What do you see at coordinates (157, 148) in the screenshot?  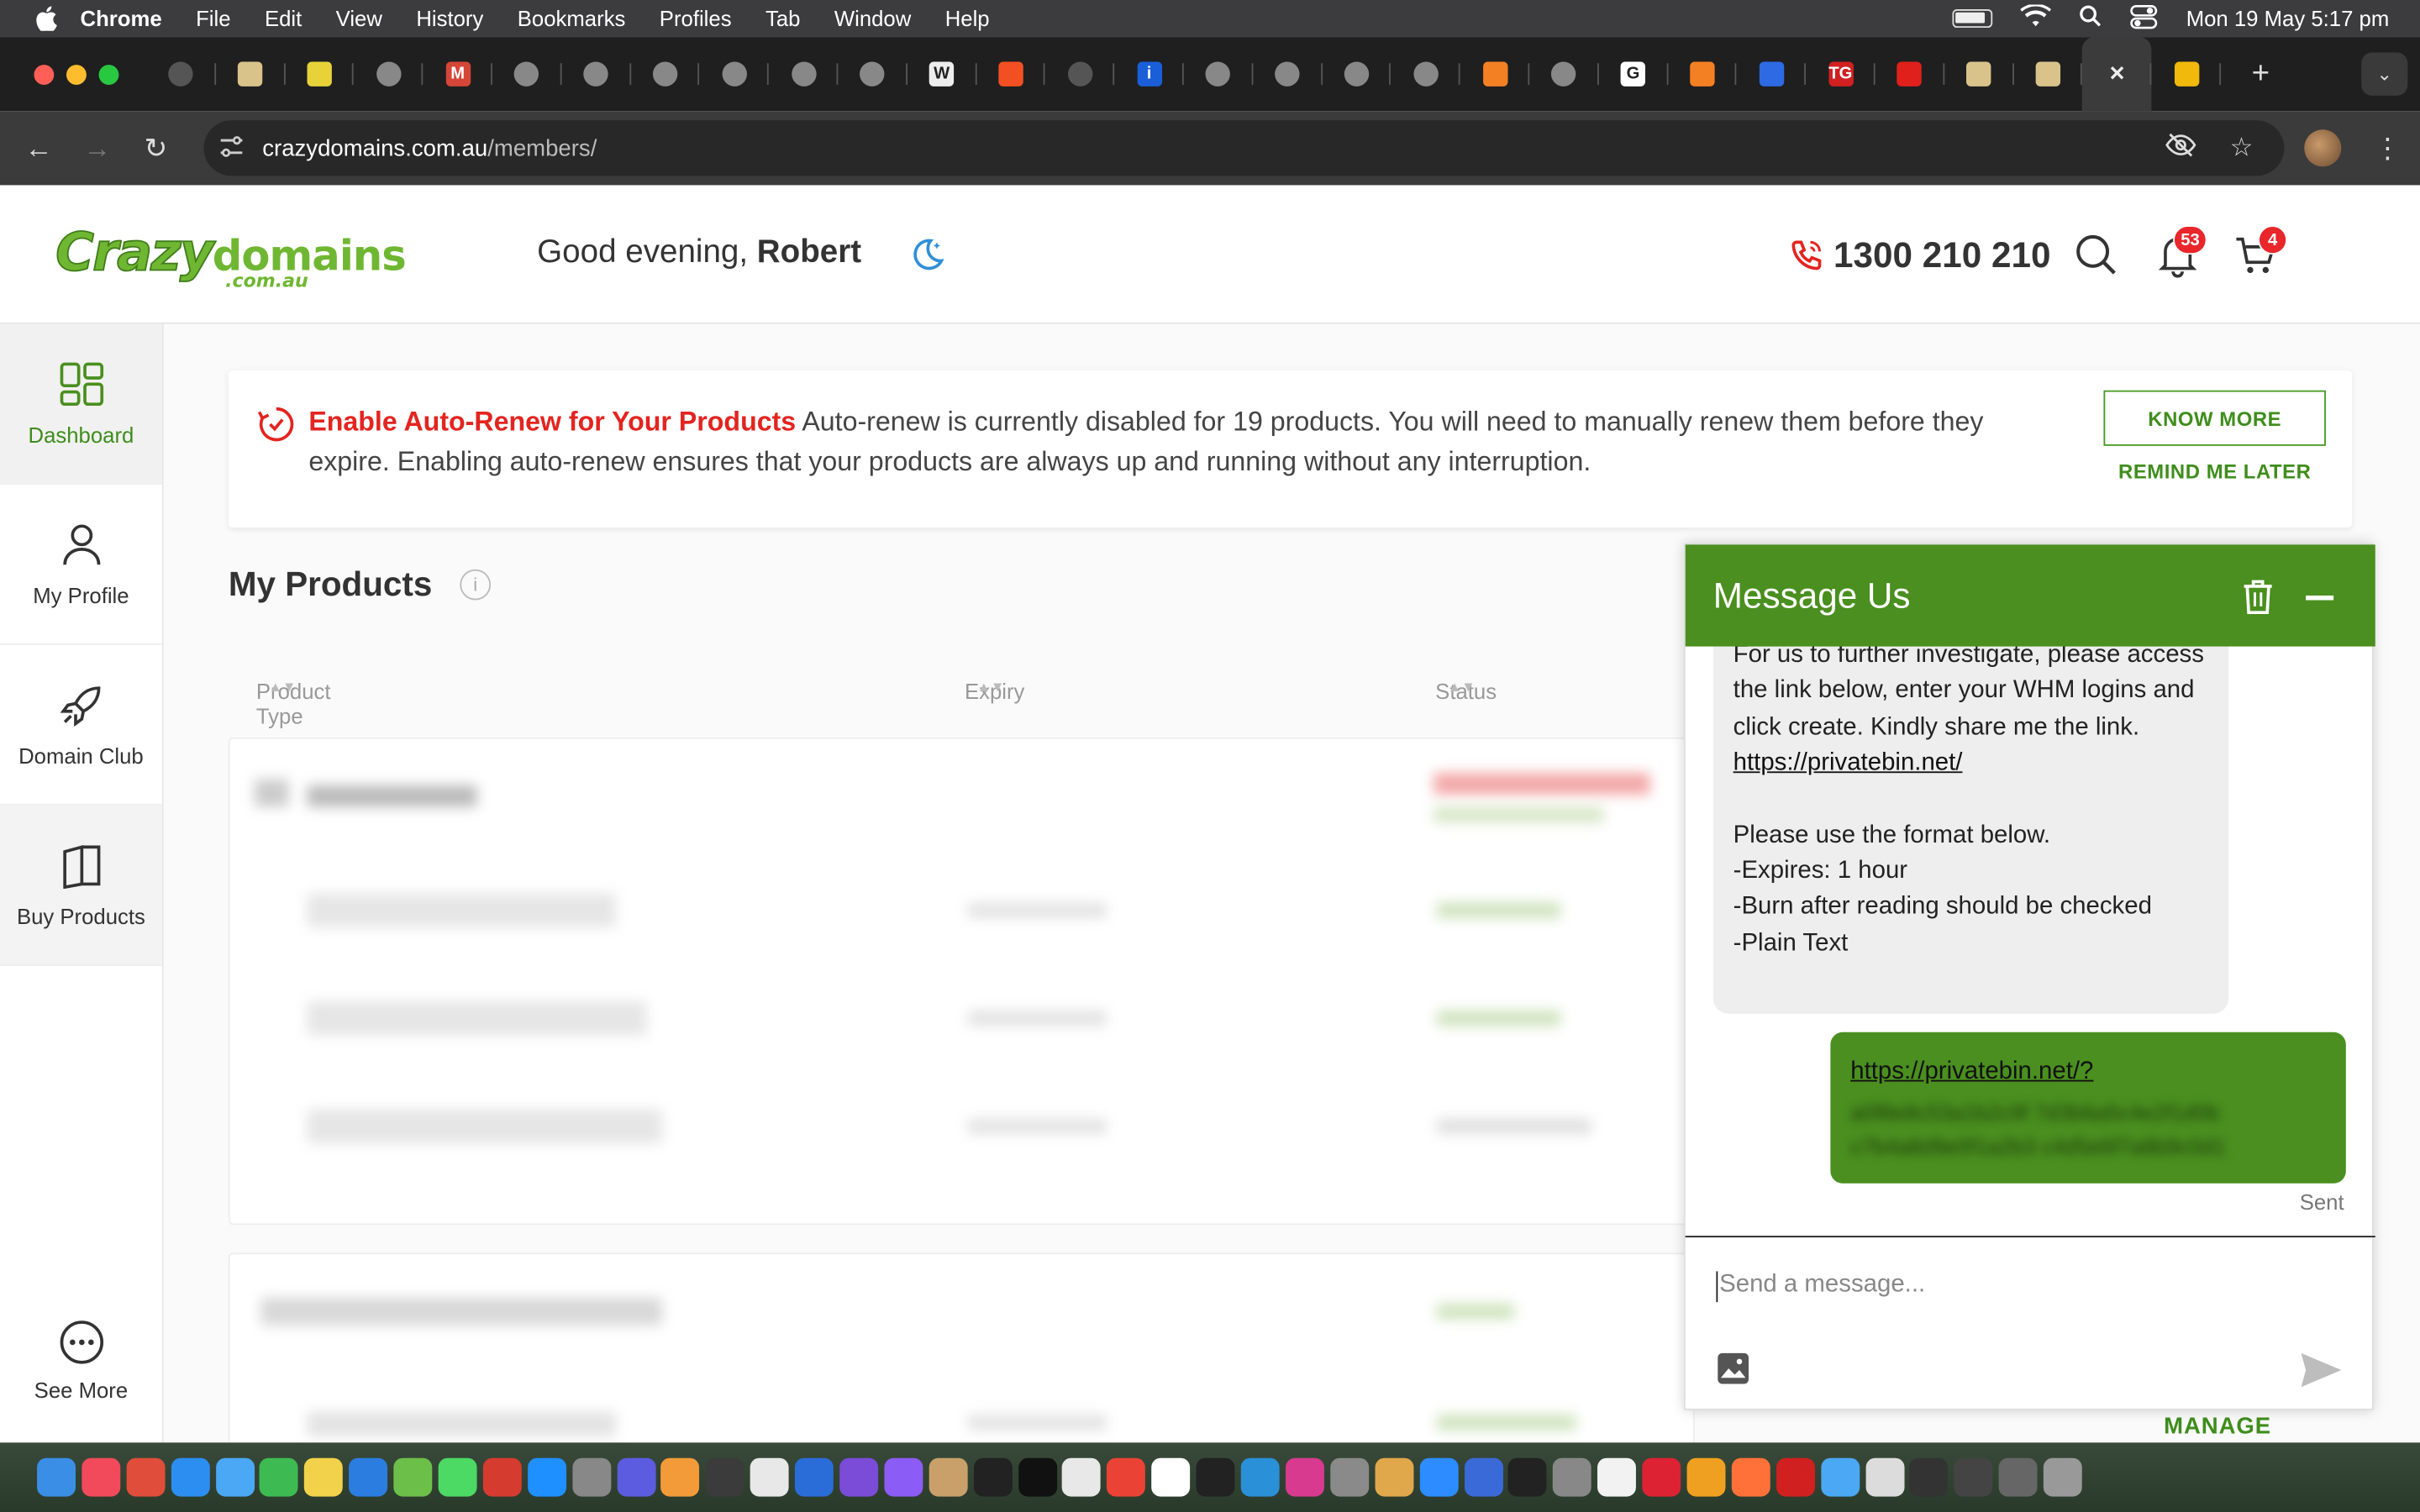 I see `reload-button: ↻` at bounding box center [157, 148].